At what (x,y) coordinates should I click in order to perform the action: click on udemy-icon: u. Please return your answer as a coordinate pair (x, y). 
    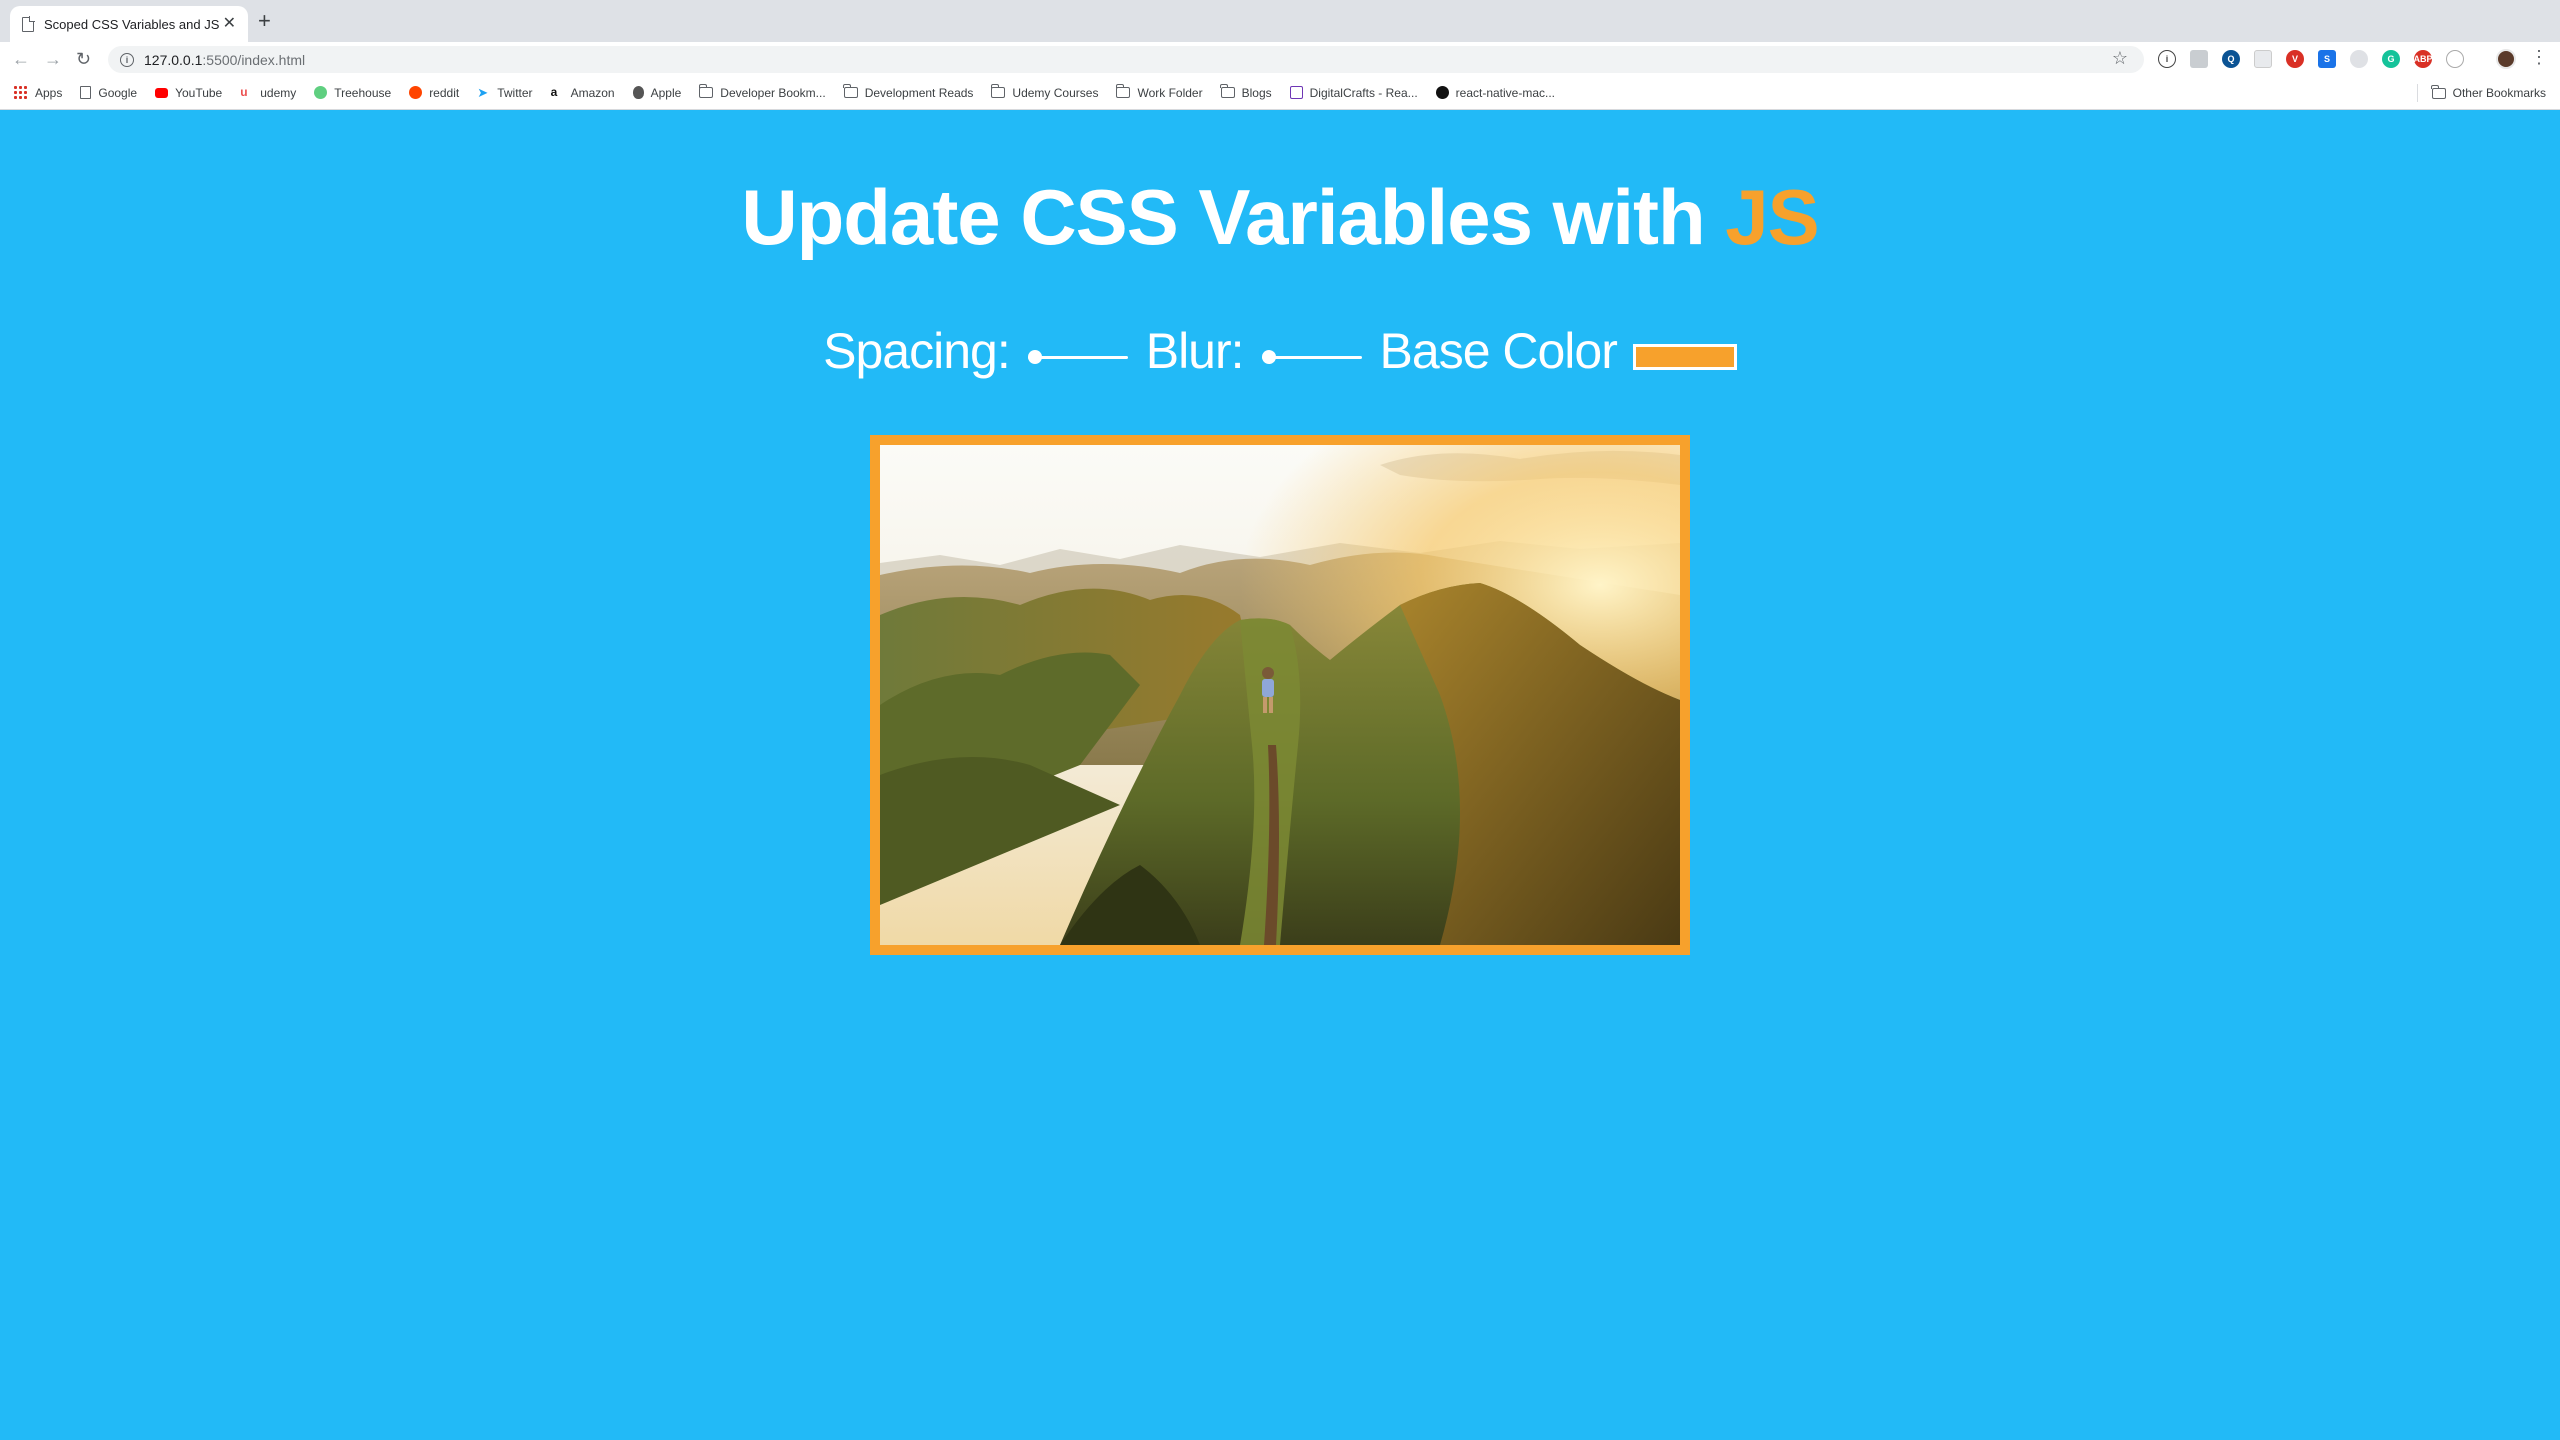
    Looking at the image, I should click on (244, 92).